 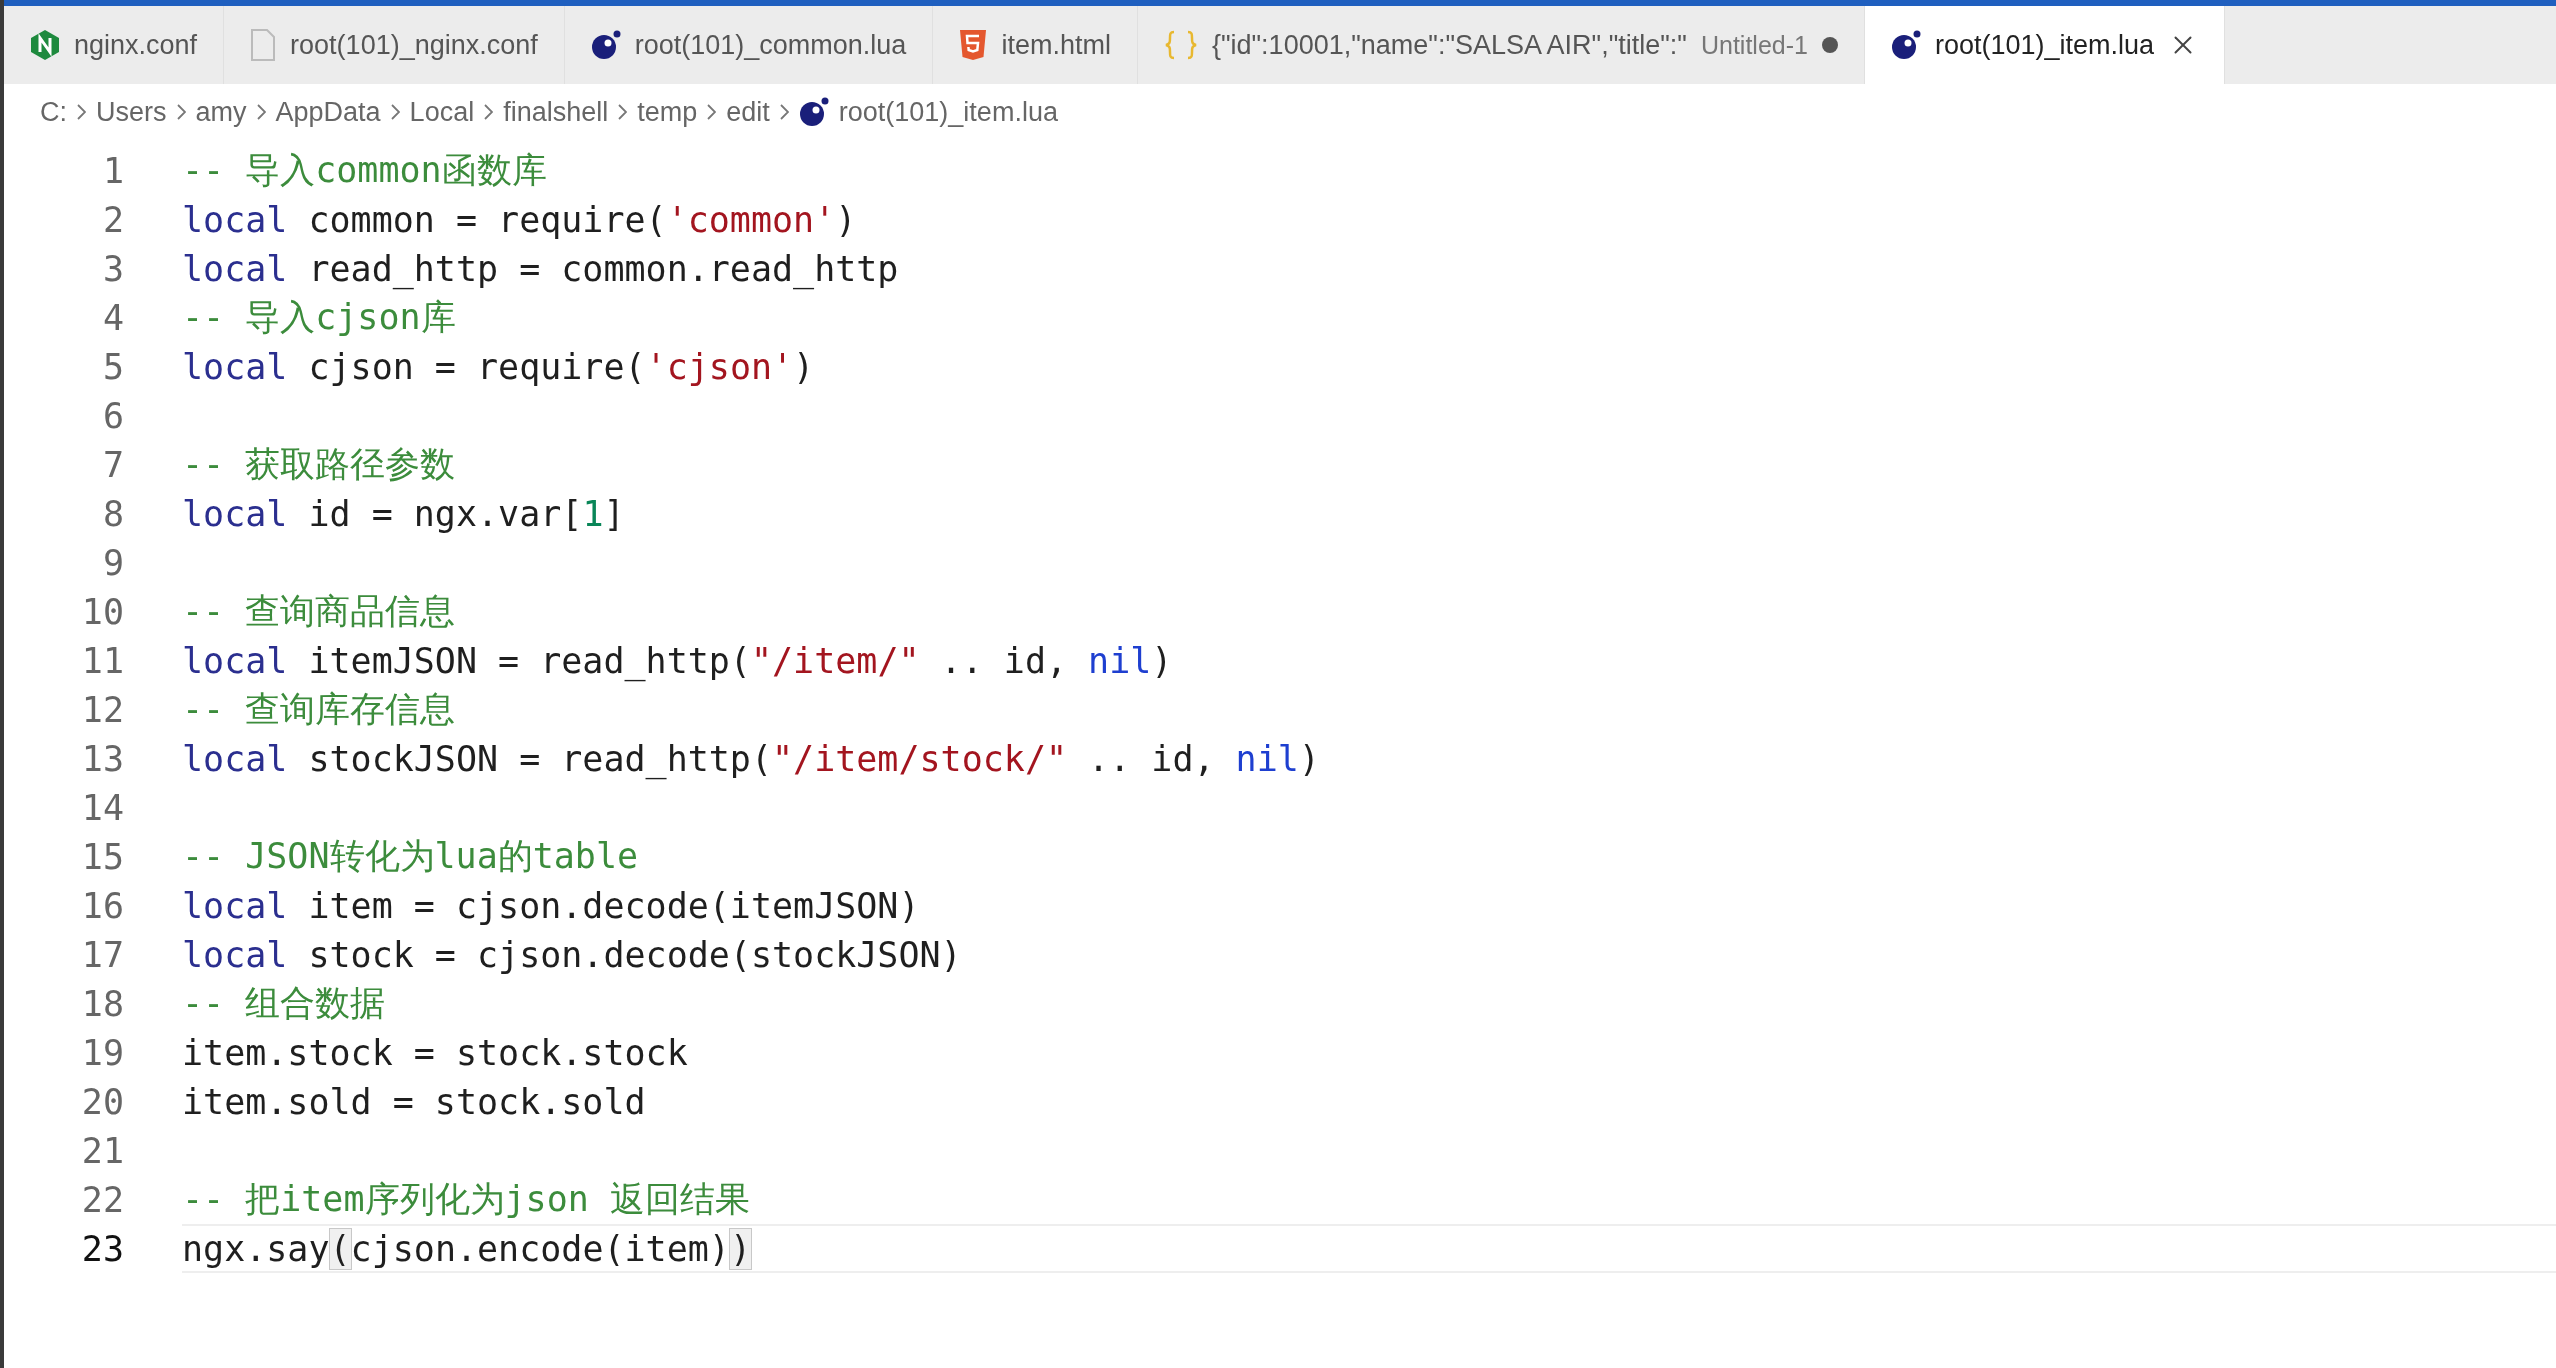 I want to click on code-line: -- 导入common函数库, so click(x=365, y=170).